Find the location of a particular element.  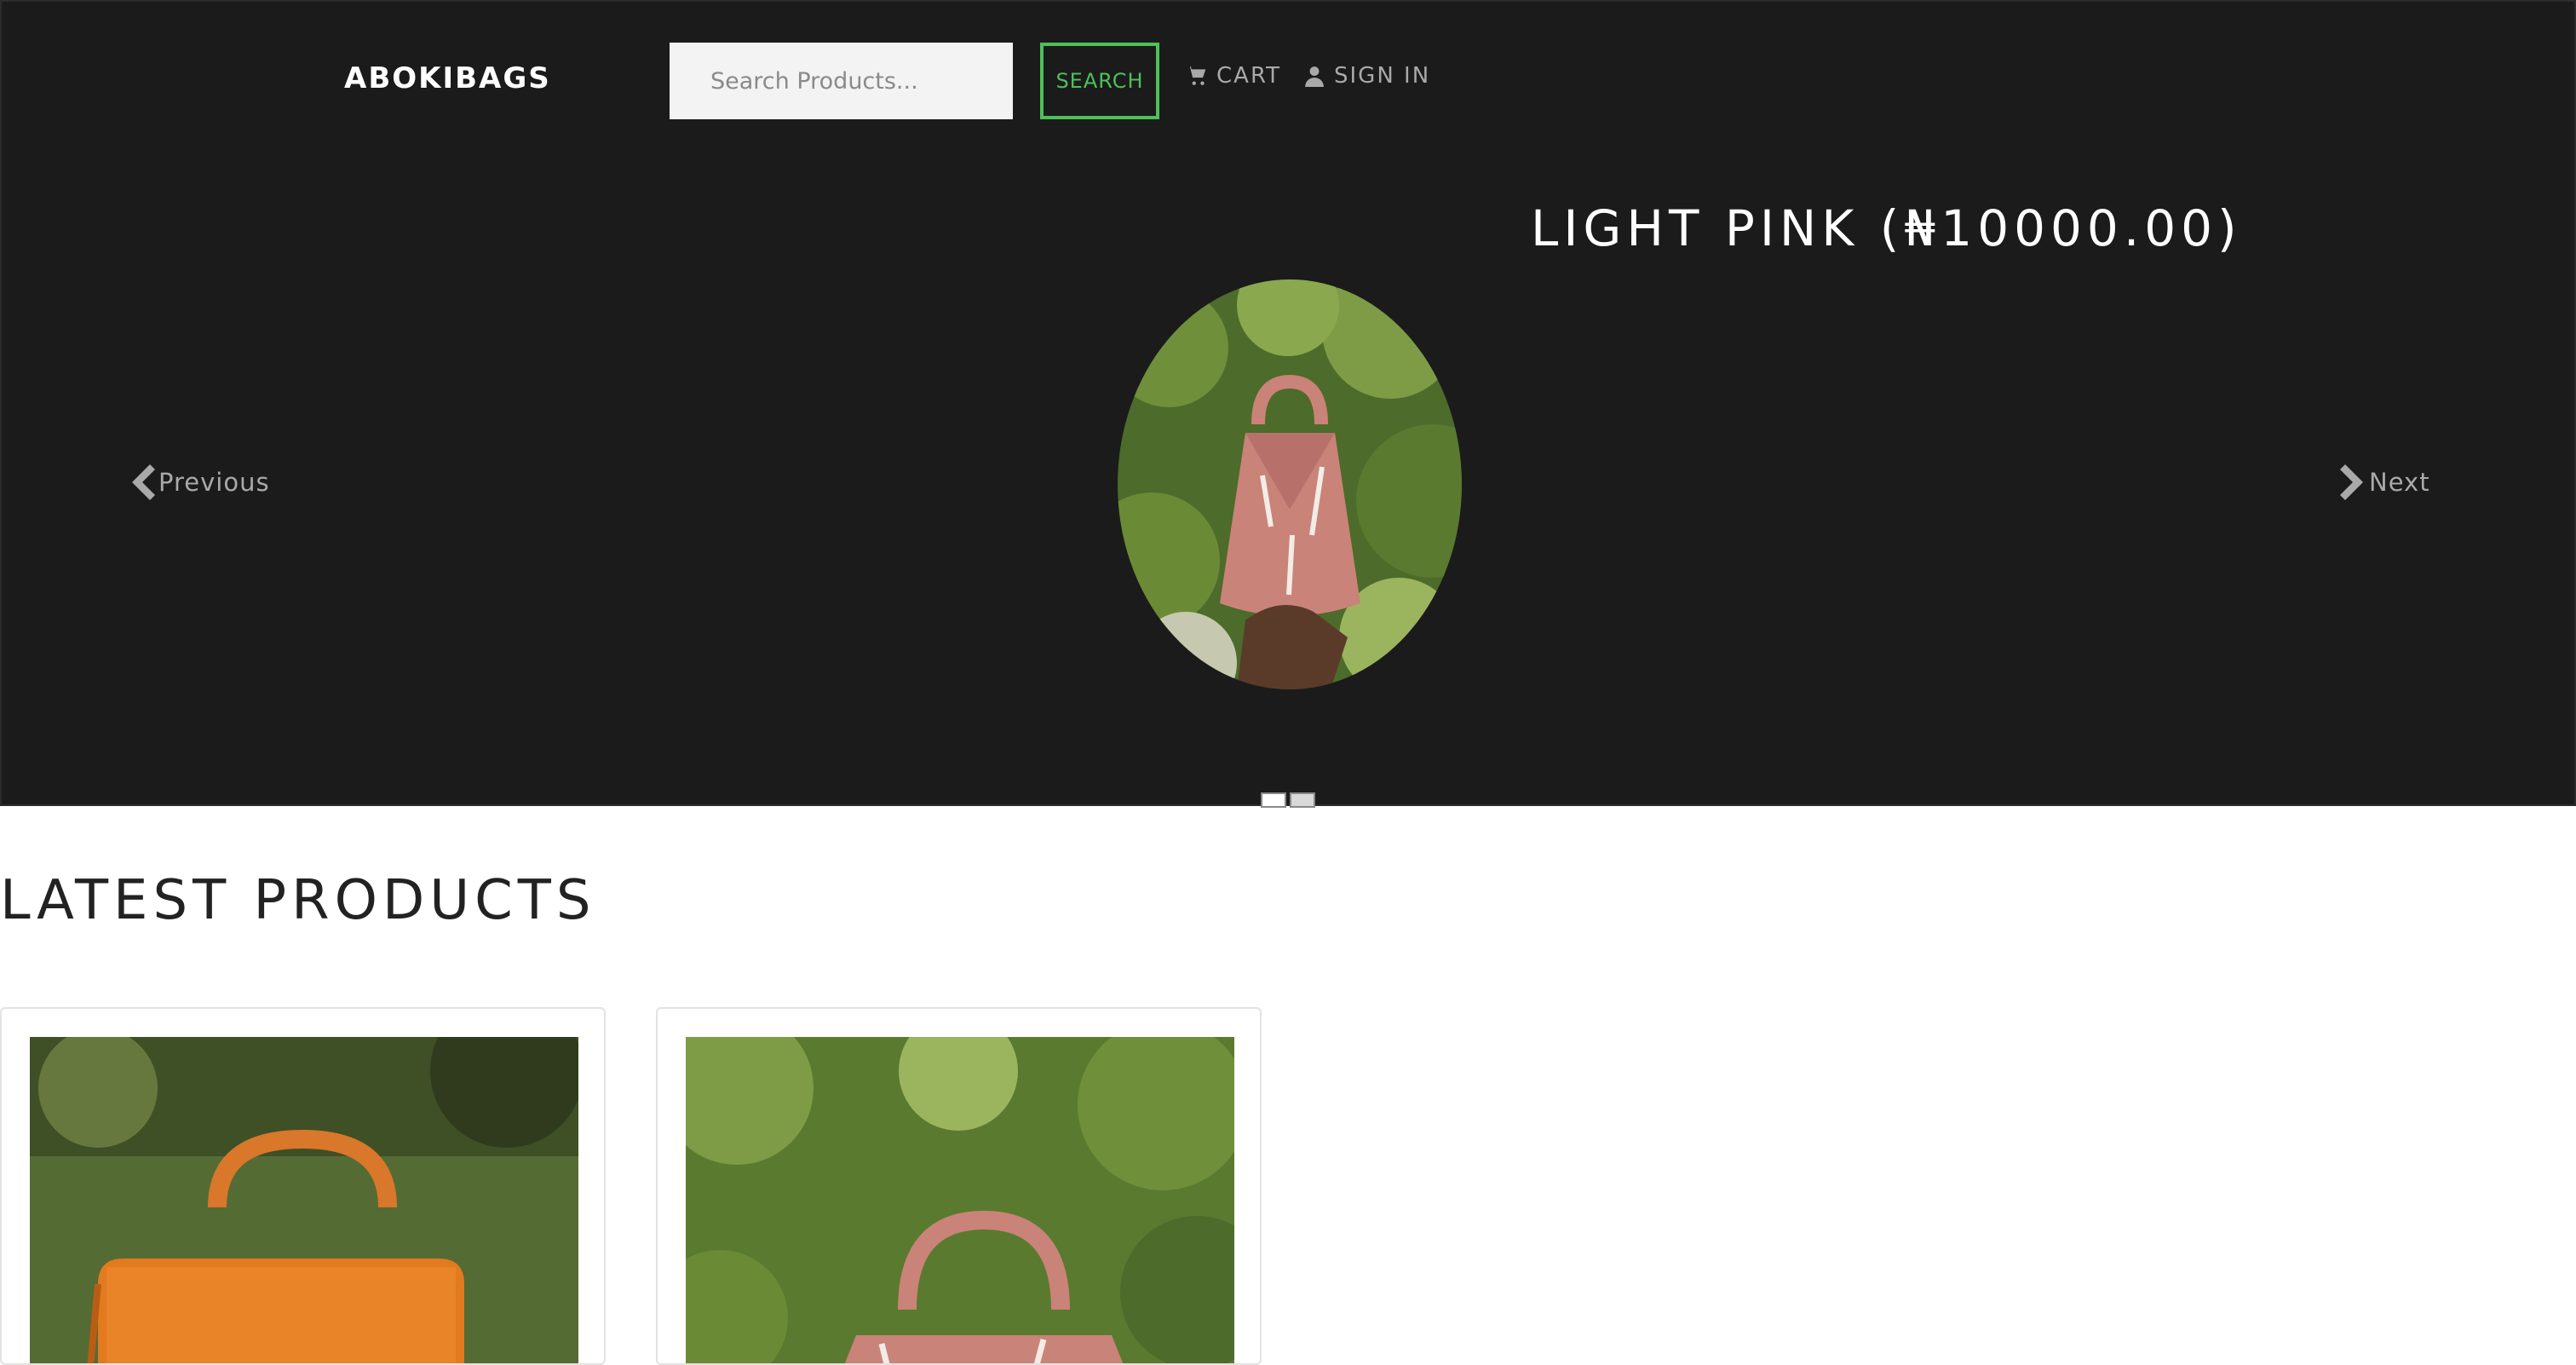

carousel-previous: Previous is located at coordinates (200, 482).